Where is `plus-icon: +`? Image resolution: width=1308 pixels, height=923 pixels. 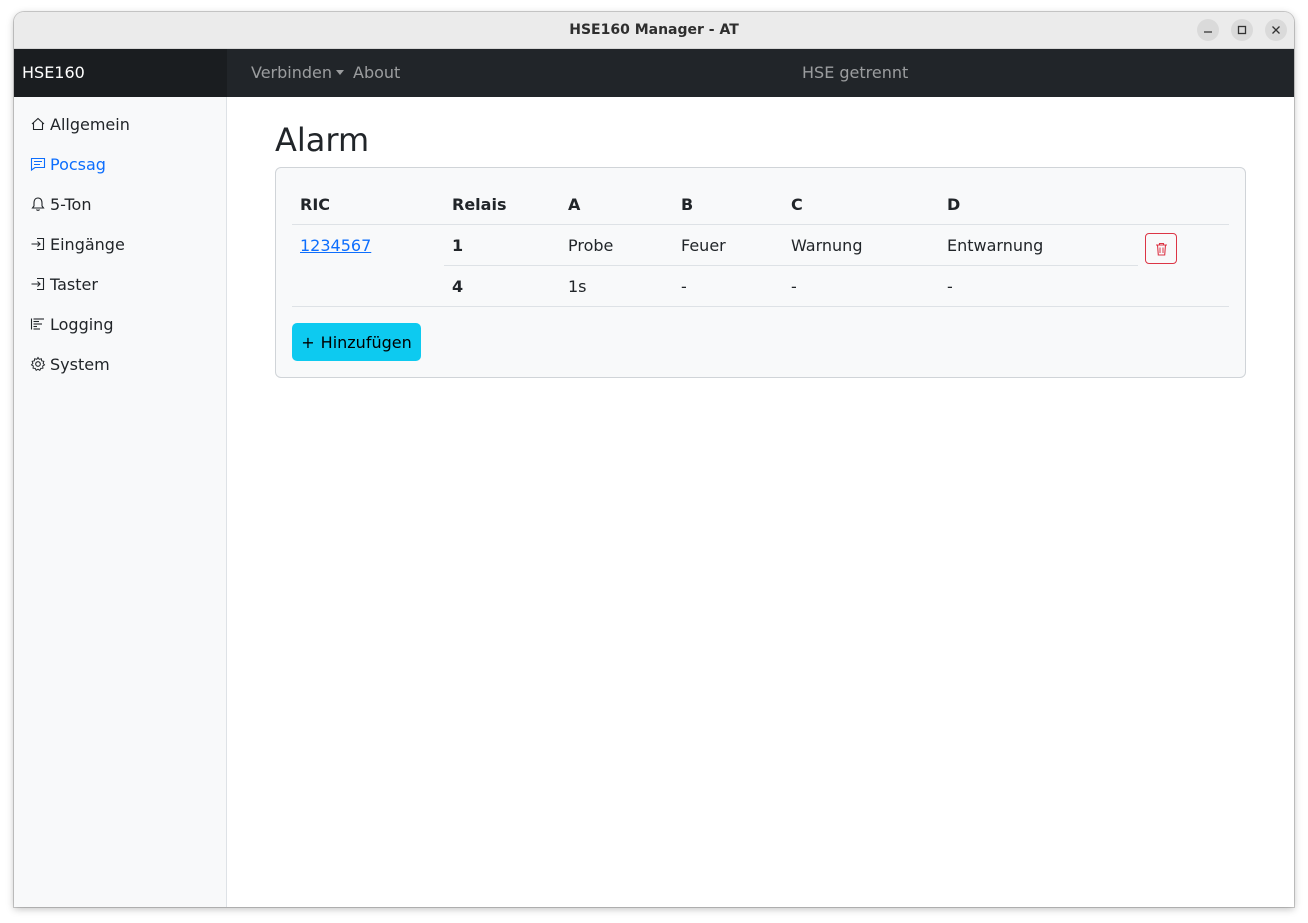
plus-icon: + is located at coordinates (308, 342).